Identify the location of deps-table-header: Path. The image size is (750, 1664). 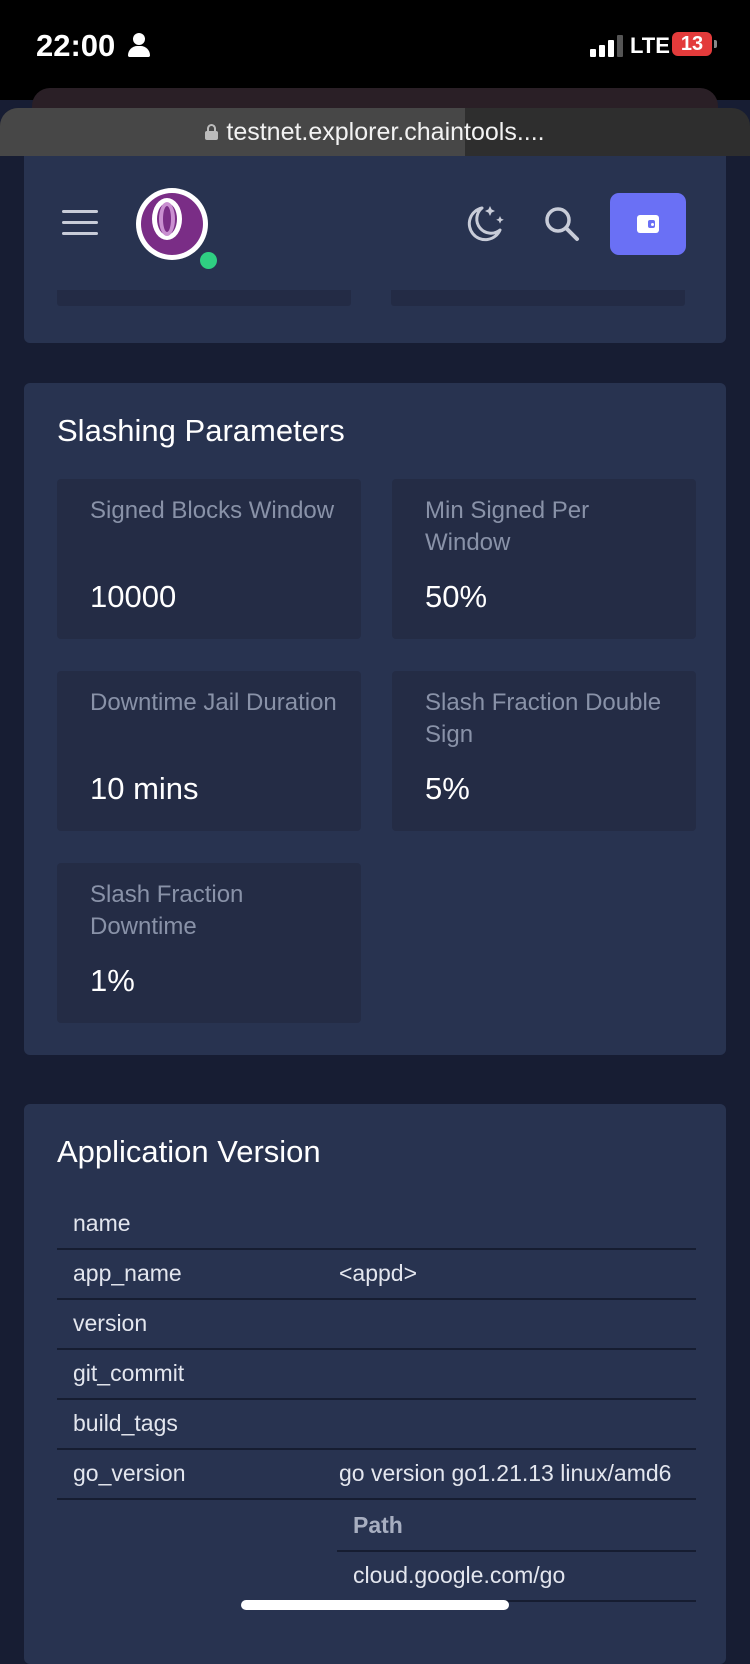
(516, 1527).